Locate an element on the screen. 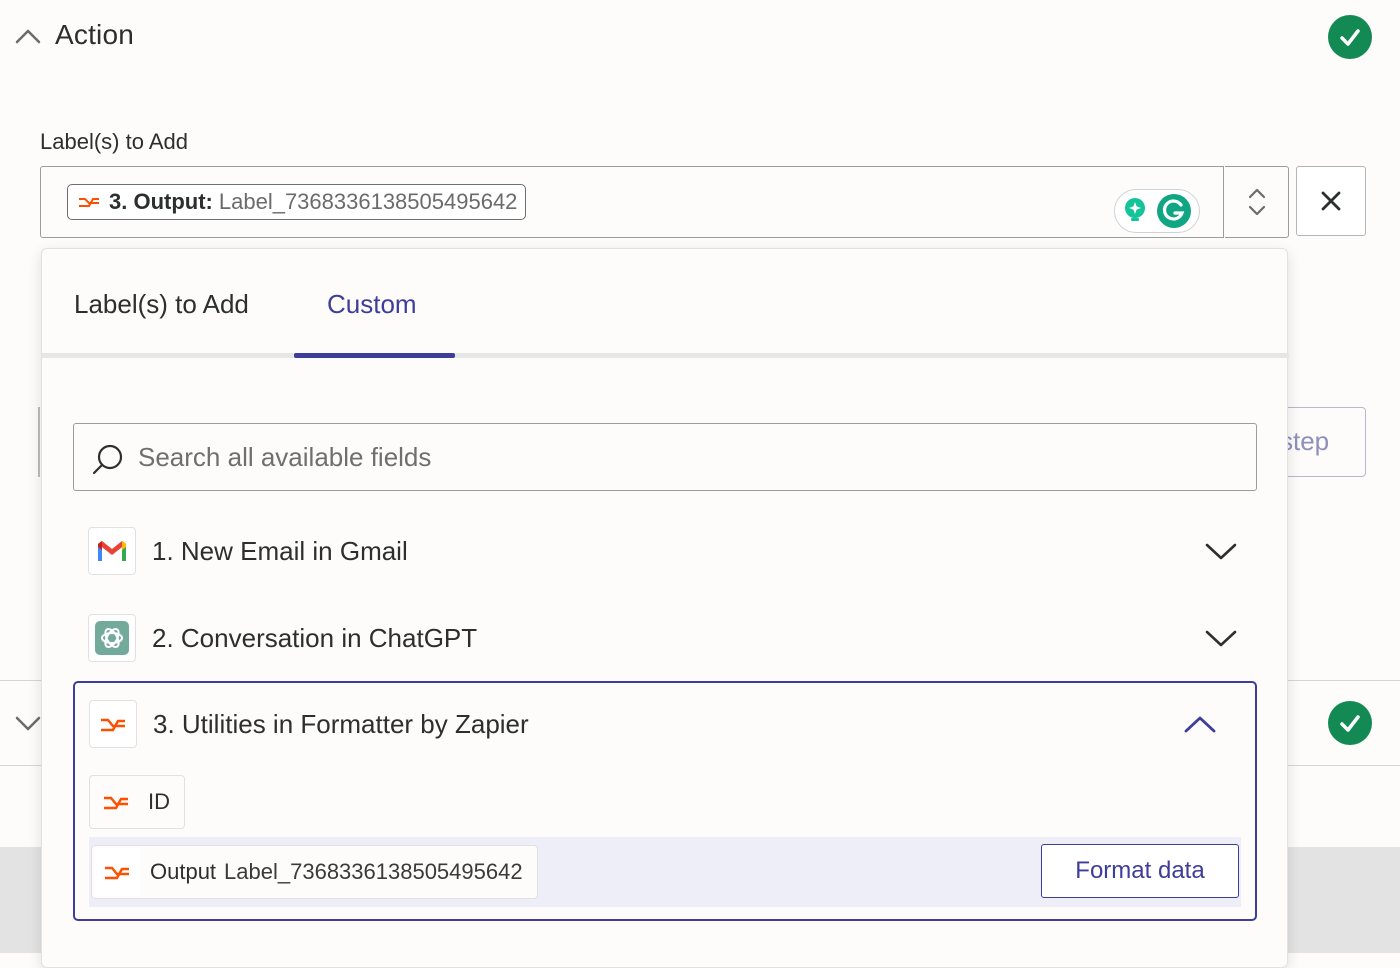 Image resolution: width=1400 pixels, height=968 pixels. app-title: 1. New Email in Gmail is located at coordinates (280, 551).